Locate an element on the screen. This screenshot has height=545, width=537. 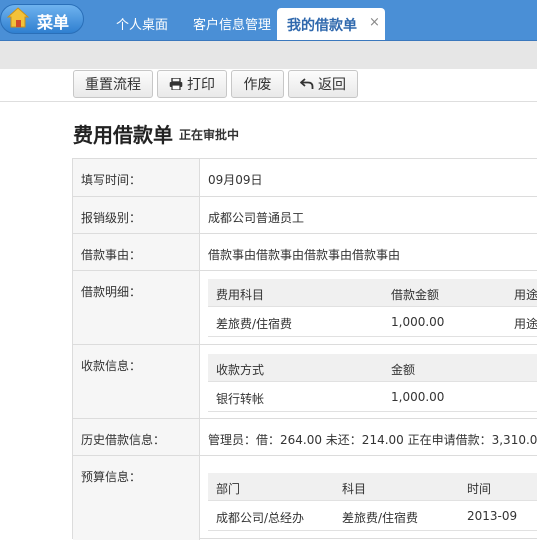
payment-table: 收款方式 金额 银行转帐 1,000.00 is located at coordinates (372, 383).